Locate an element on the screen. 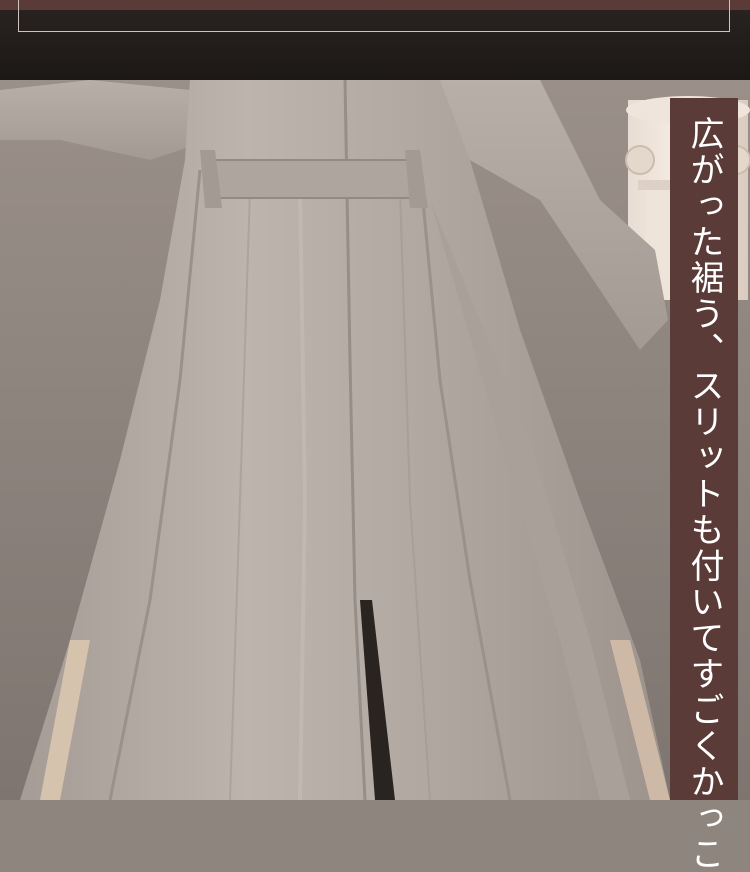 The height and width of the screenshot is (872, 750). header-frame-line is located at coordinates (374, 16).